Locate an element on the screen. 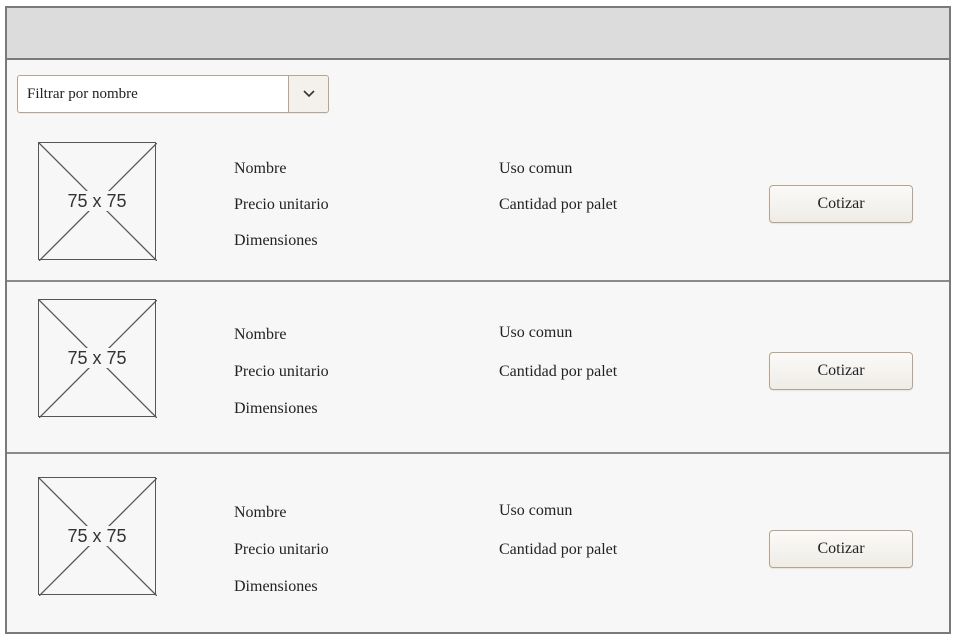  chevron-down-icon is located at coordinates (309, 94).